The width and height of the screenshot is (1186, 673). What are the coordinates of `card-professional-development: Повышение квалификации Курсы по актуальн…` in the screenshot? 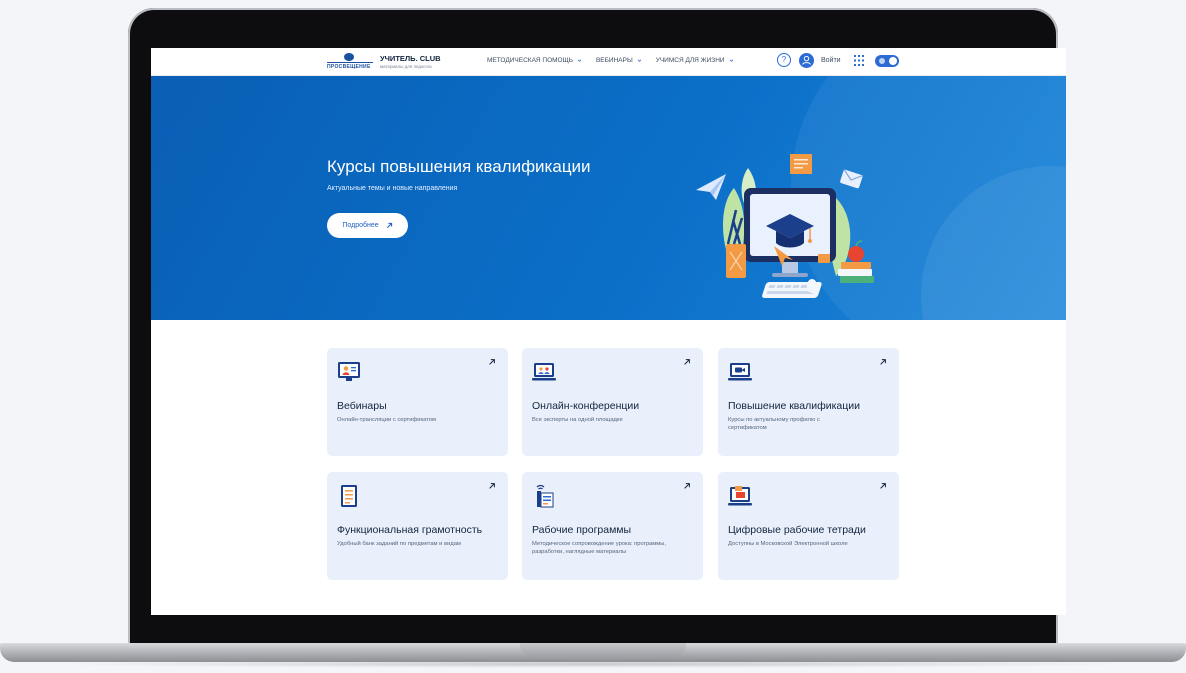 It's located at (808, 402).